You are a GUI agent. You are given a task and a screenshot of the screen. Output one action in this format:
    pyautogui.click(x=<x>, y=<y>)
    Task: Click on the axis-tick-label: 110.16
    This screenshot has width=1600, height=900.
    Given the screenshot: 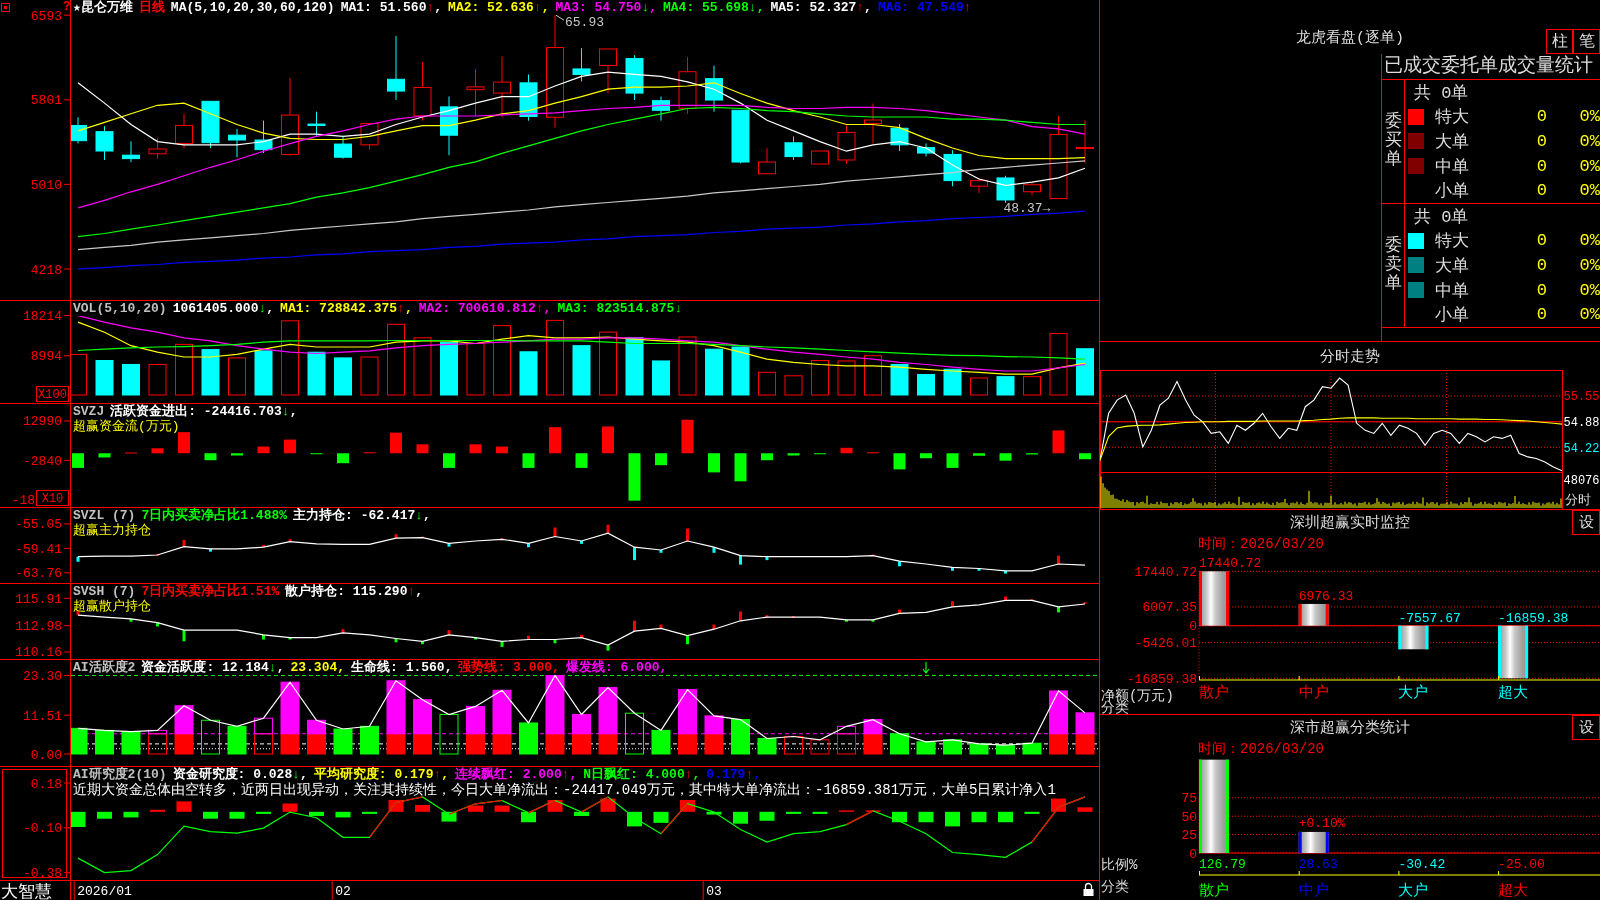 What is the action you would take?
    pyautogui.click(x=38, y=652)
    